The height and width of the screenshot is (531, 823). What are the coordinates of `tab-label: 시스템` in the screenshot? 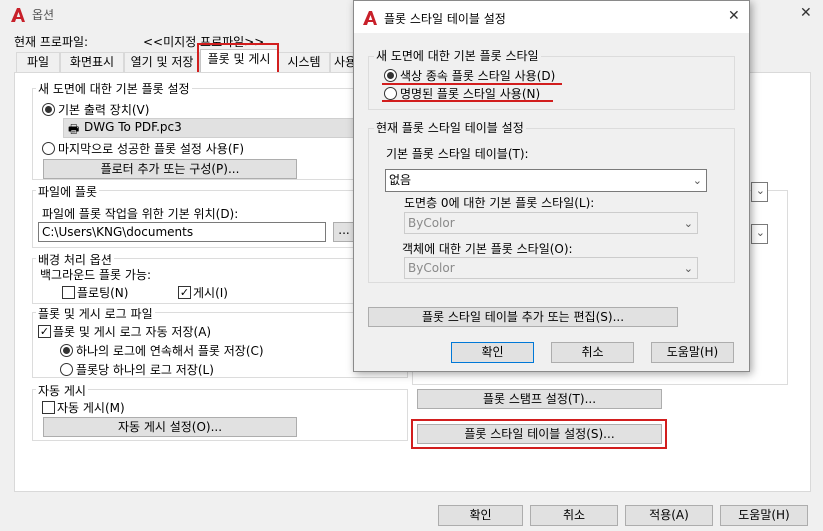 It's located at (304, 62).